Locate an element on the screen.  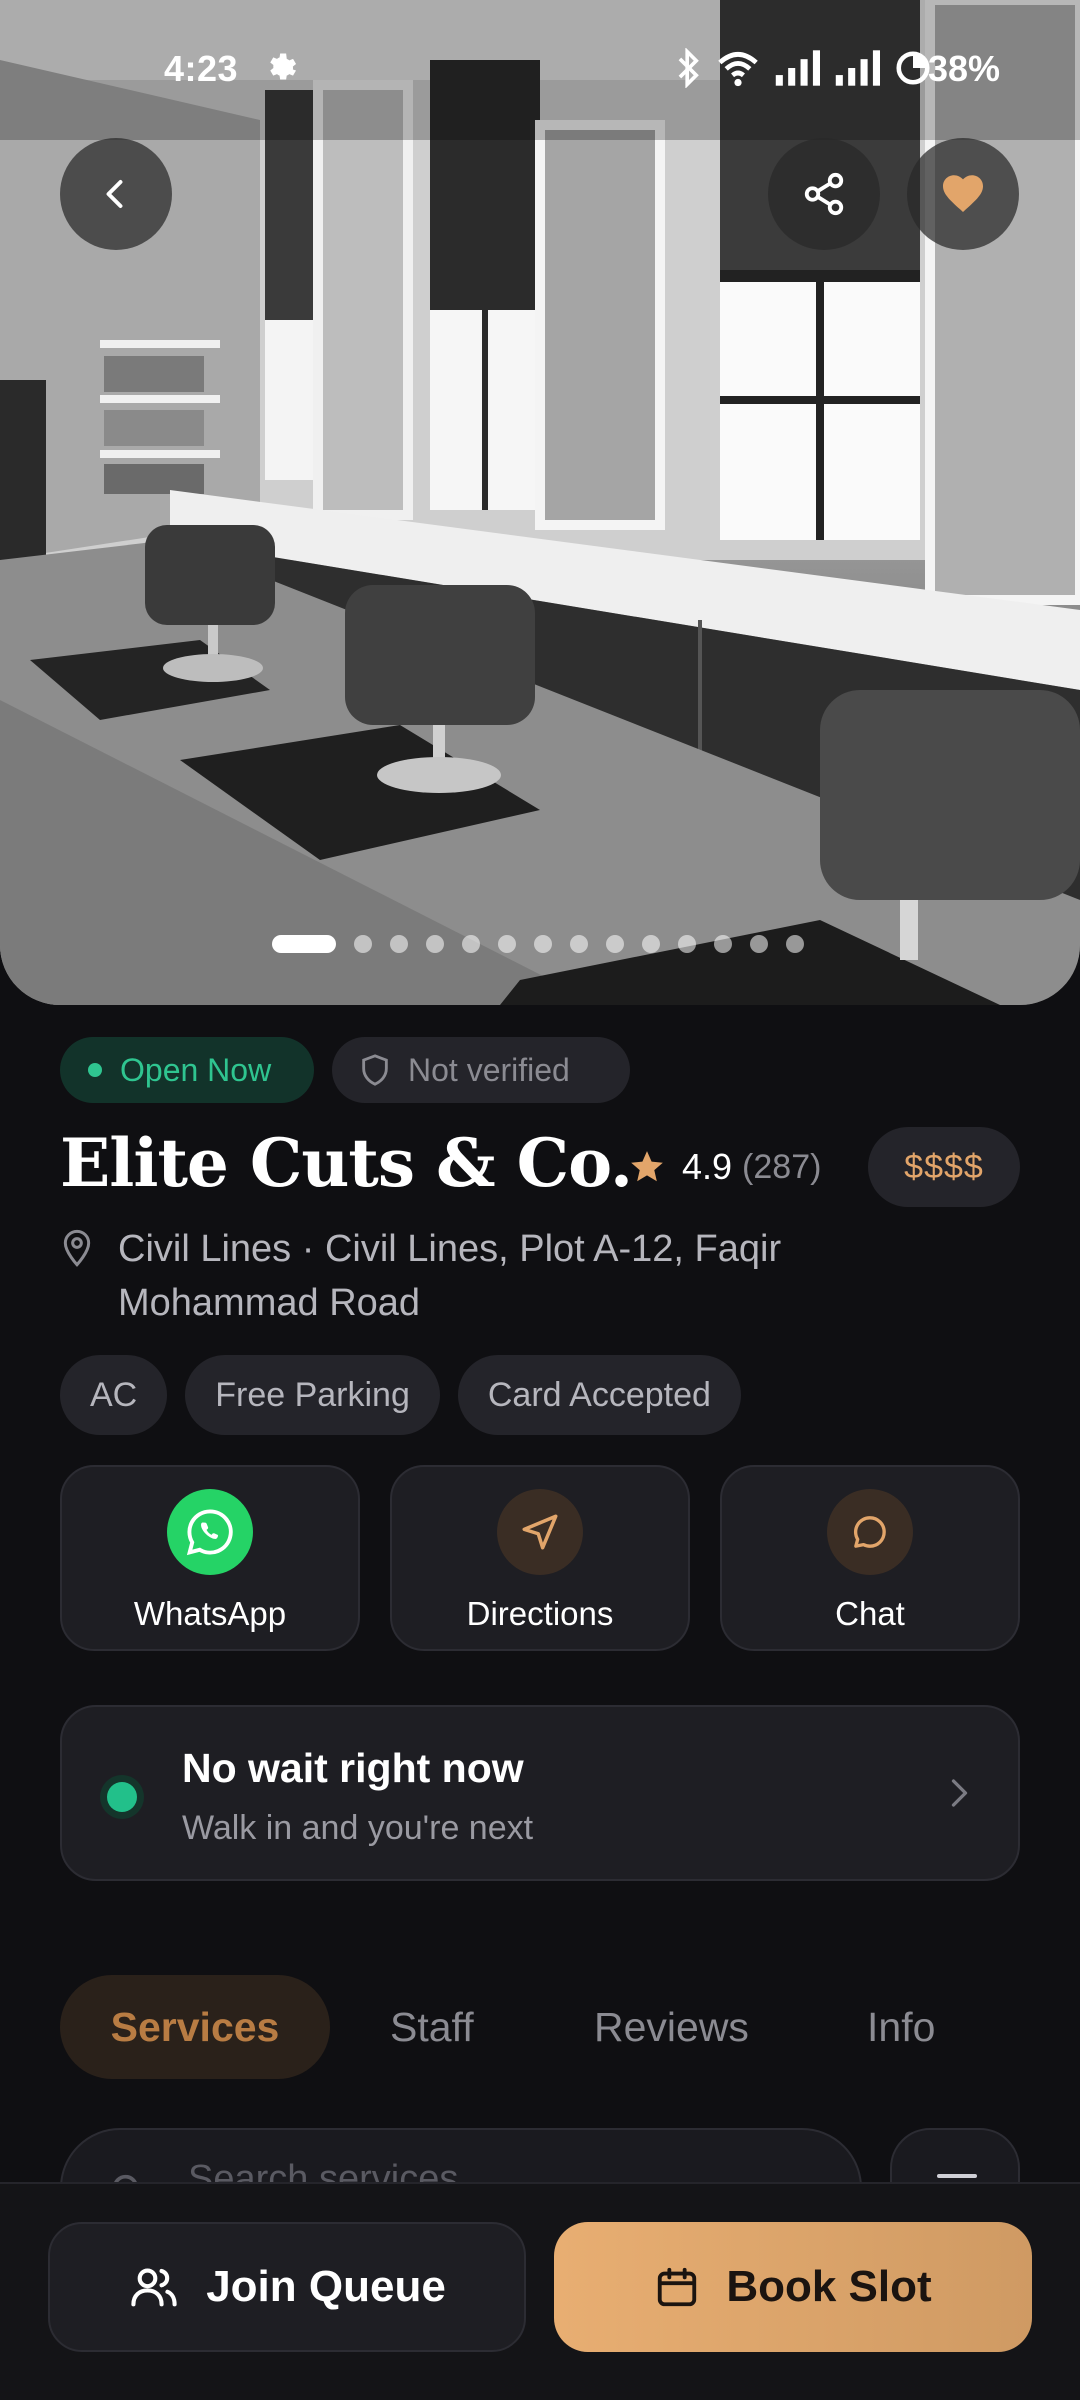
join-queue-label: Join Queue is located at coordinates (326, 2286).